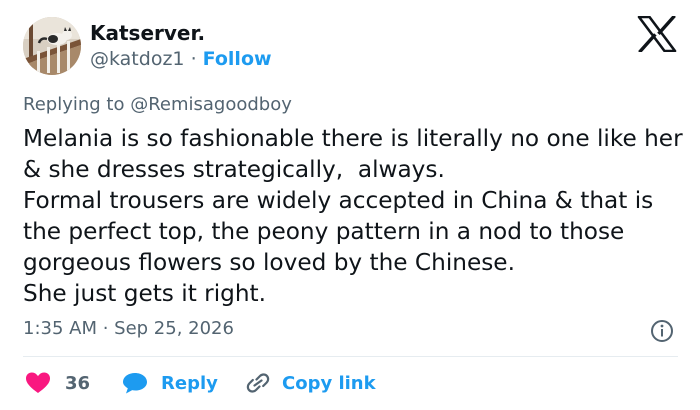 The height and width of the screenshot is (410, 700). What do you see at coordinates (662, 331) in the screenshot?
I see `info-icon` at bounding box center [662, 331].